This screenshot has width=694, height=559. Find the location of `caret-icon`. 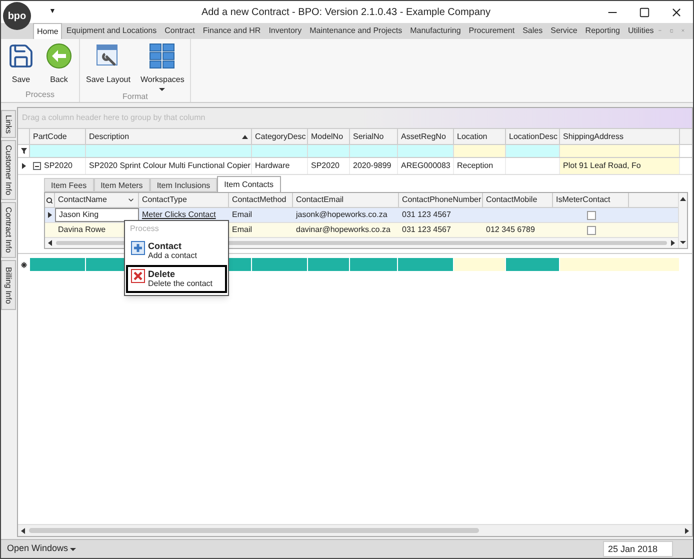

caret-icon is located at coordinates (162, 89).